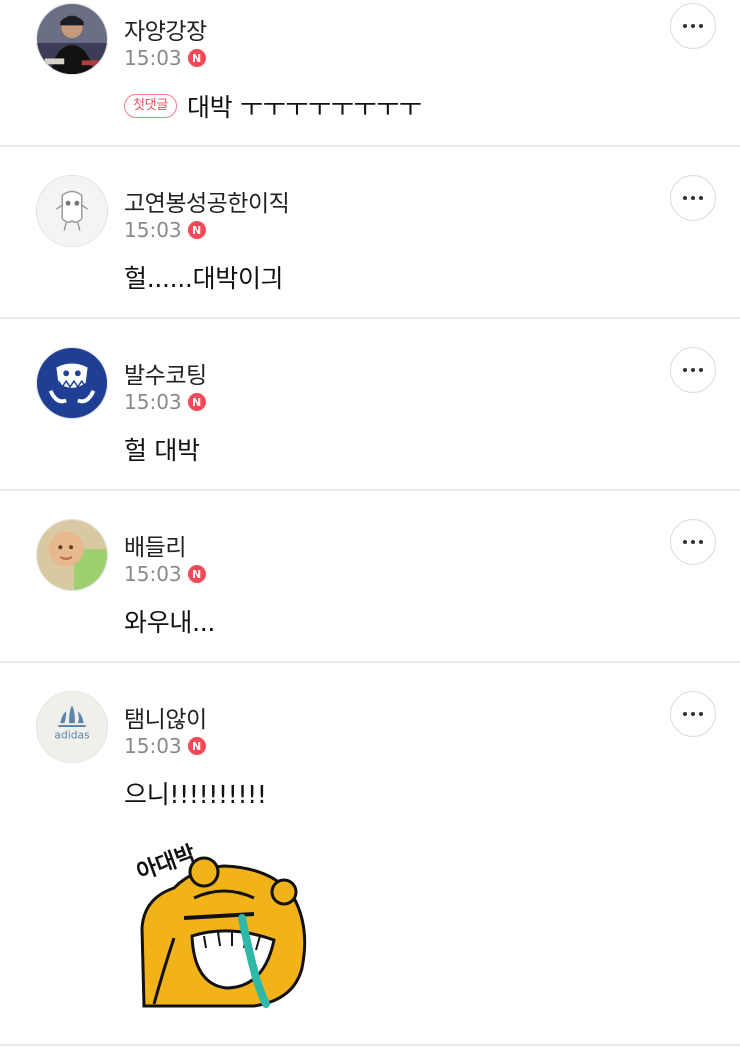 This screenshot has height=1058, width=740. What do you see at coordinates (304, 107) in the screenshot?
I see `comment-text: 대박 ㅜㅜㅜㅜㅜㅜㅜㅜ` at bounding box center [304, 107].